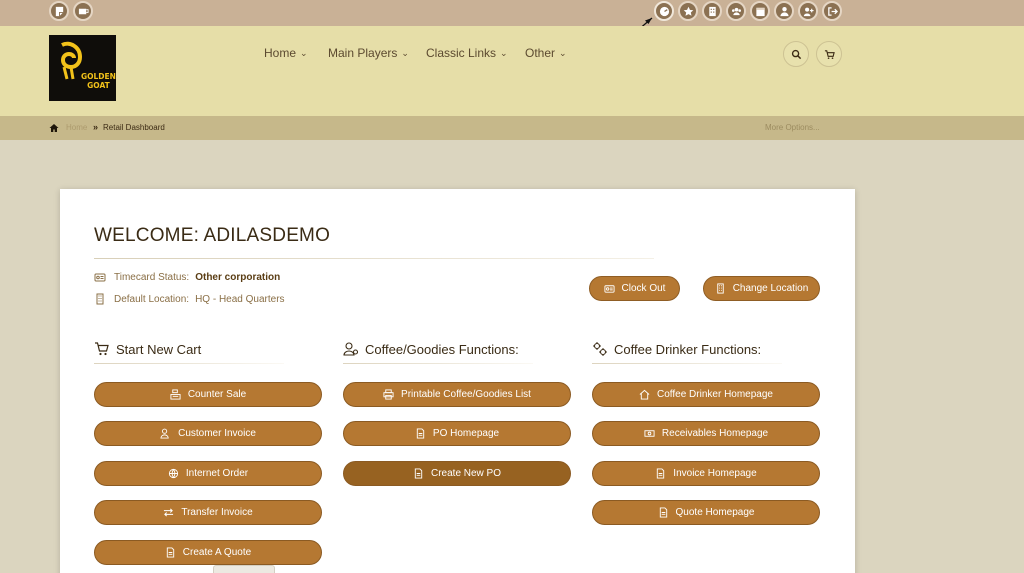 Image resolution: width=1024 pixels, height=573 pixels. Describe the element at coordinates (368, 53) in the screenshot. I see `nav-main-players: Main Players ⌄` at that location.